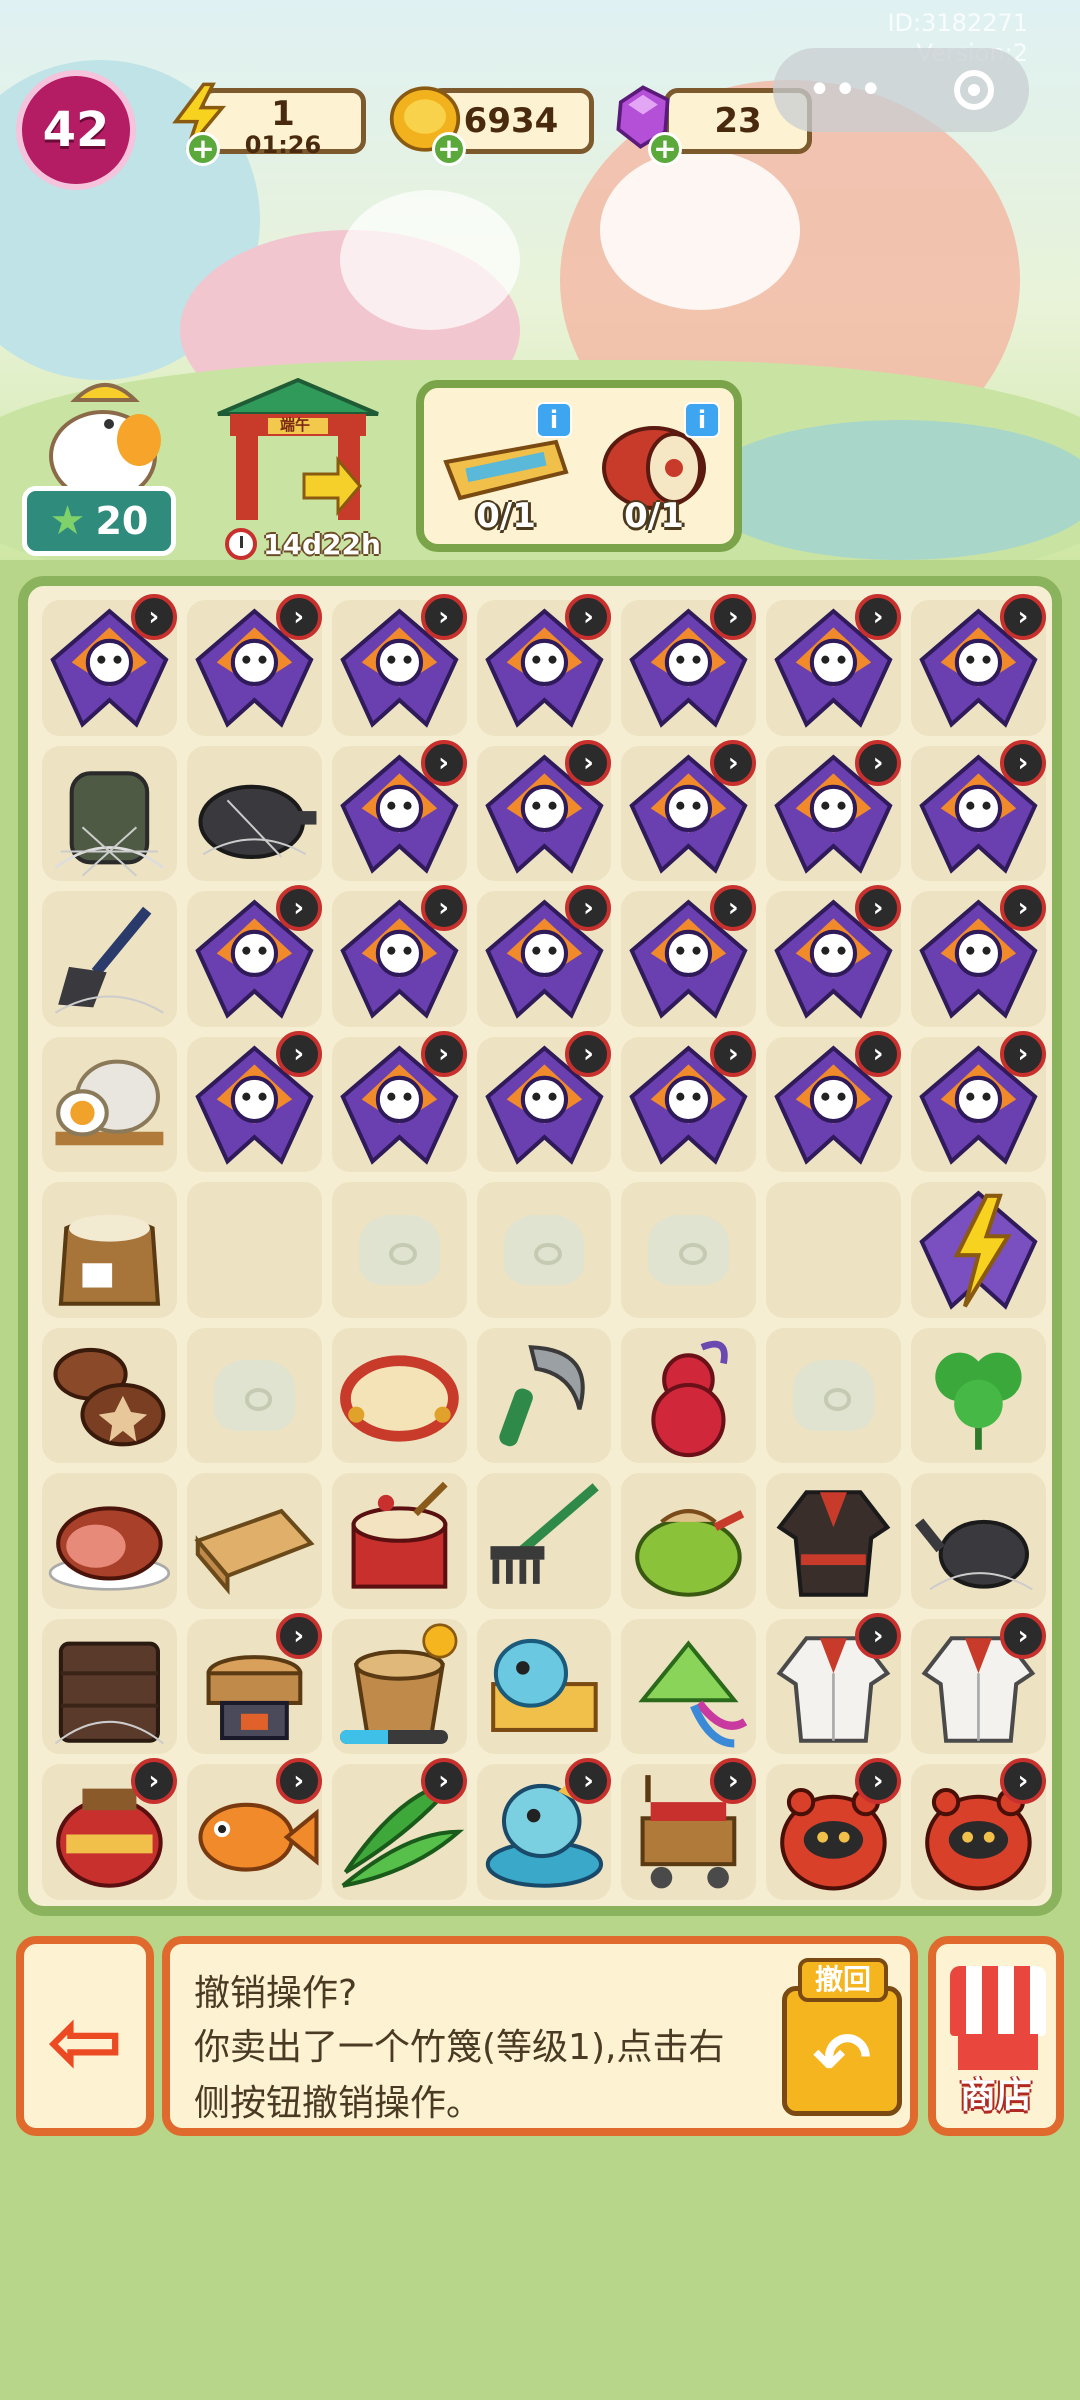 The width and height of the screenshot is (1080, 2400). Describe the element at coordinates (846, 90) in the screenshot. I see `more-options-icon: •••` at that location.